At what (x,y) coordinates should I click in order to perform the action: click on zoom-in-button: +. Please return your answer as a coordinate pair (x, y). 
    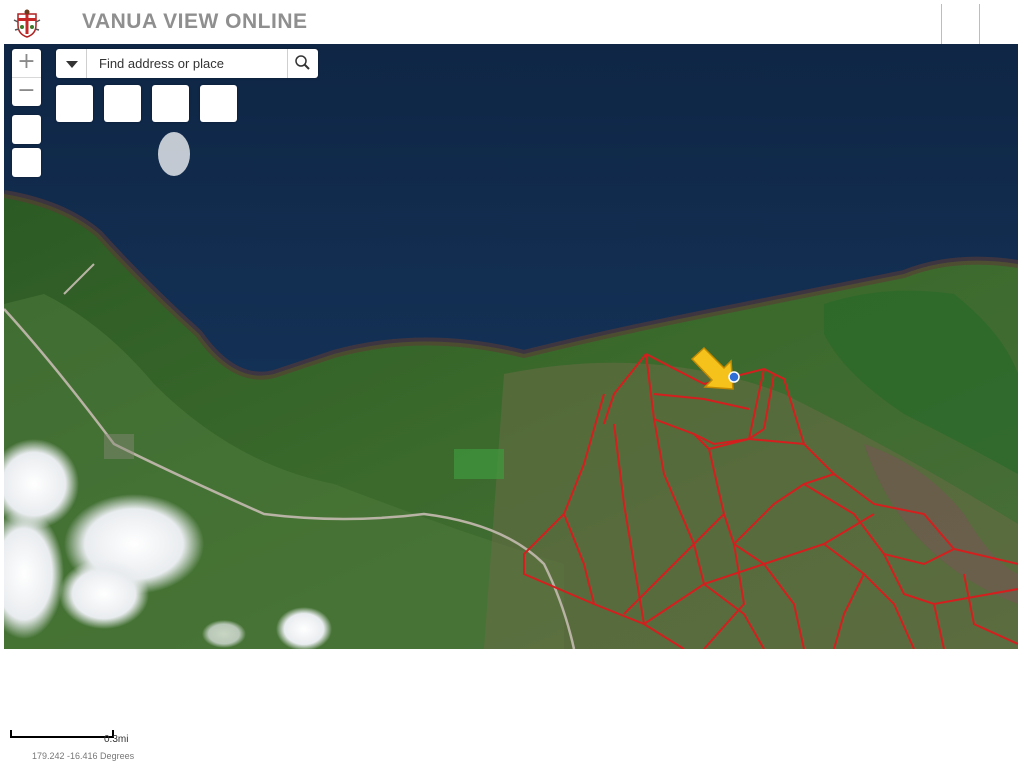
    Looking at the image, I should click on (26, 63).